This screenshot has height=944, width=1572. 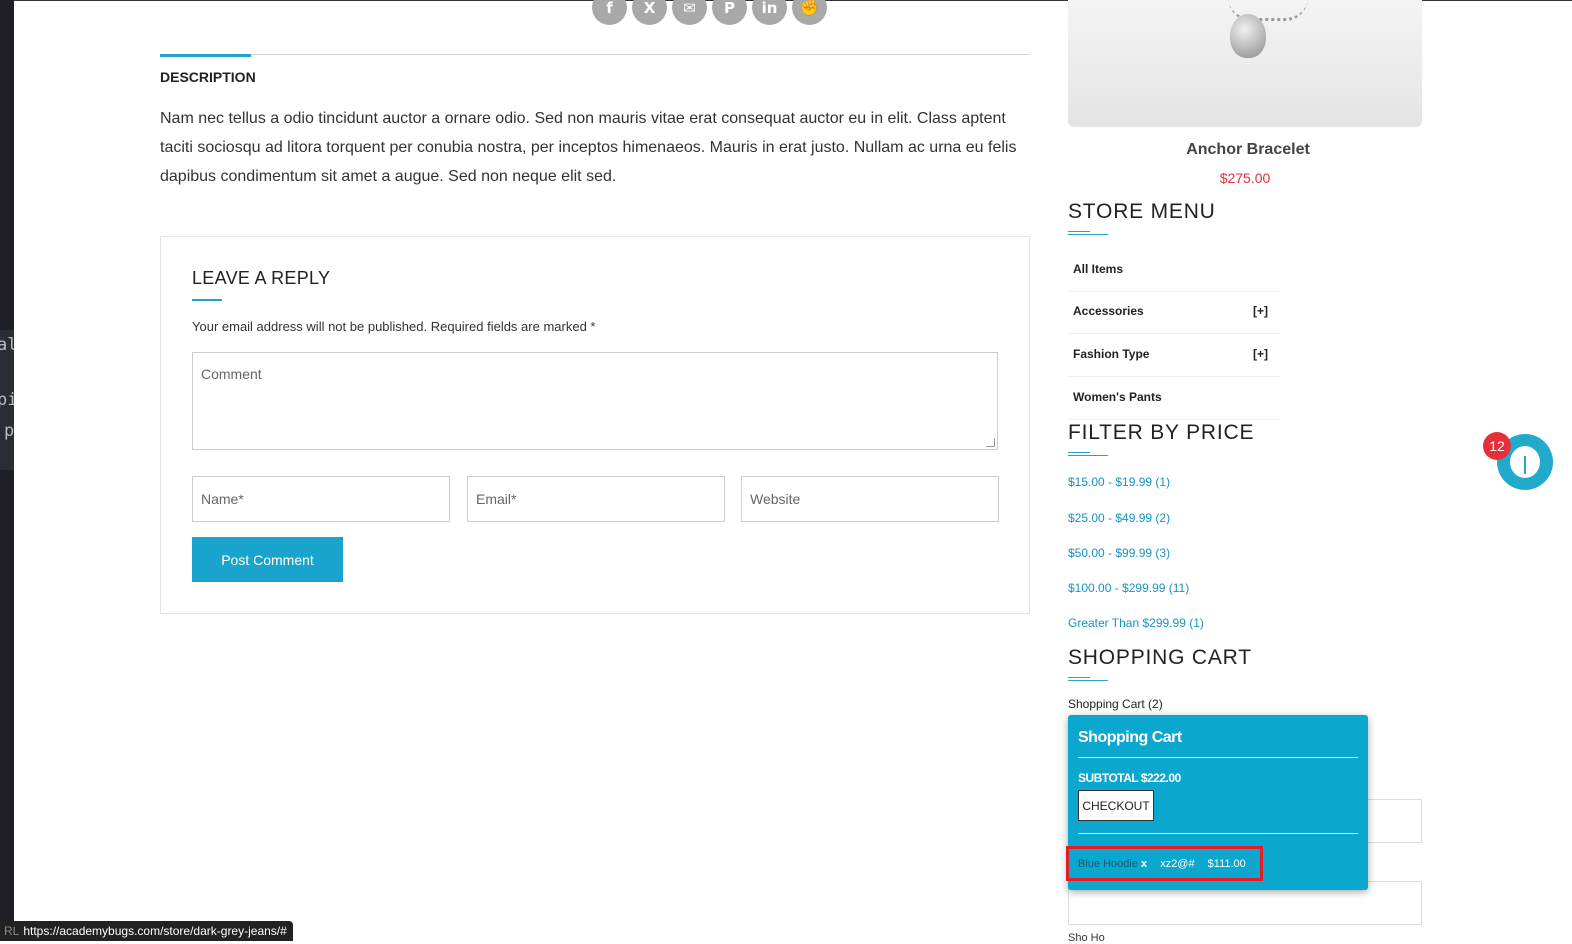 I want to click on menu-item-accessories: Accessories [+], so click(x=1174, y=313).